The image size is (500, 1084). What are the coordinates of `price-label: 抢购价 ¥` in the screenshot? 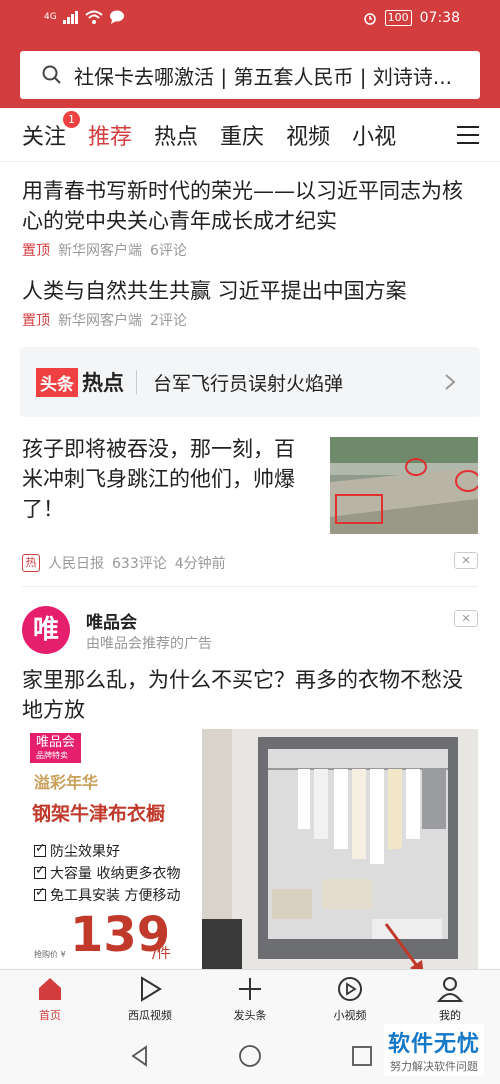 It's located at (50, 954).